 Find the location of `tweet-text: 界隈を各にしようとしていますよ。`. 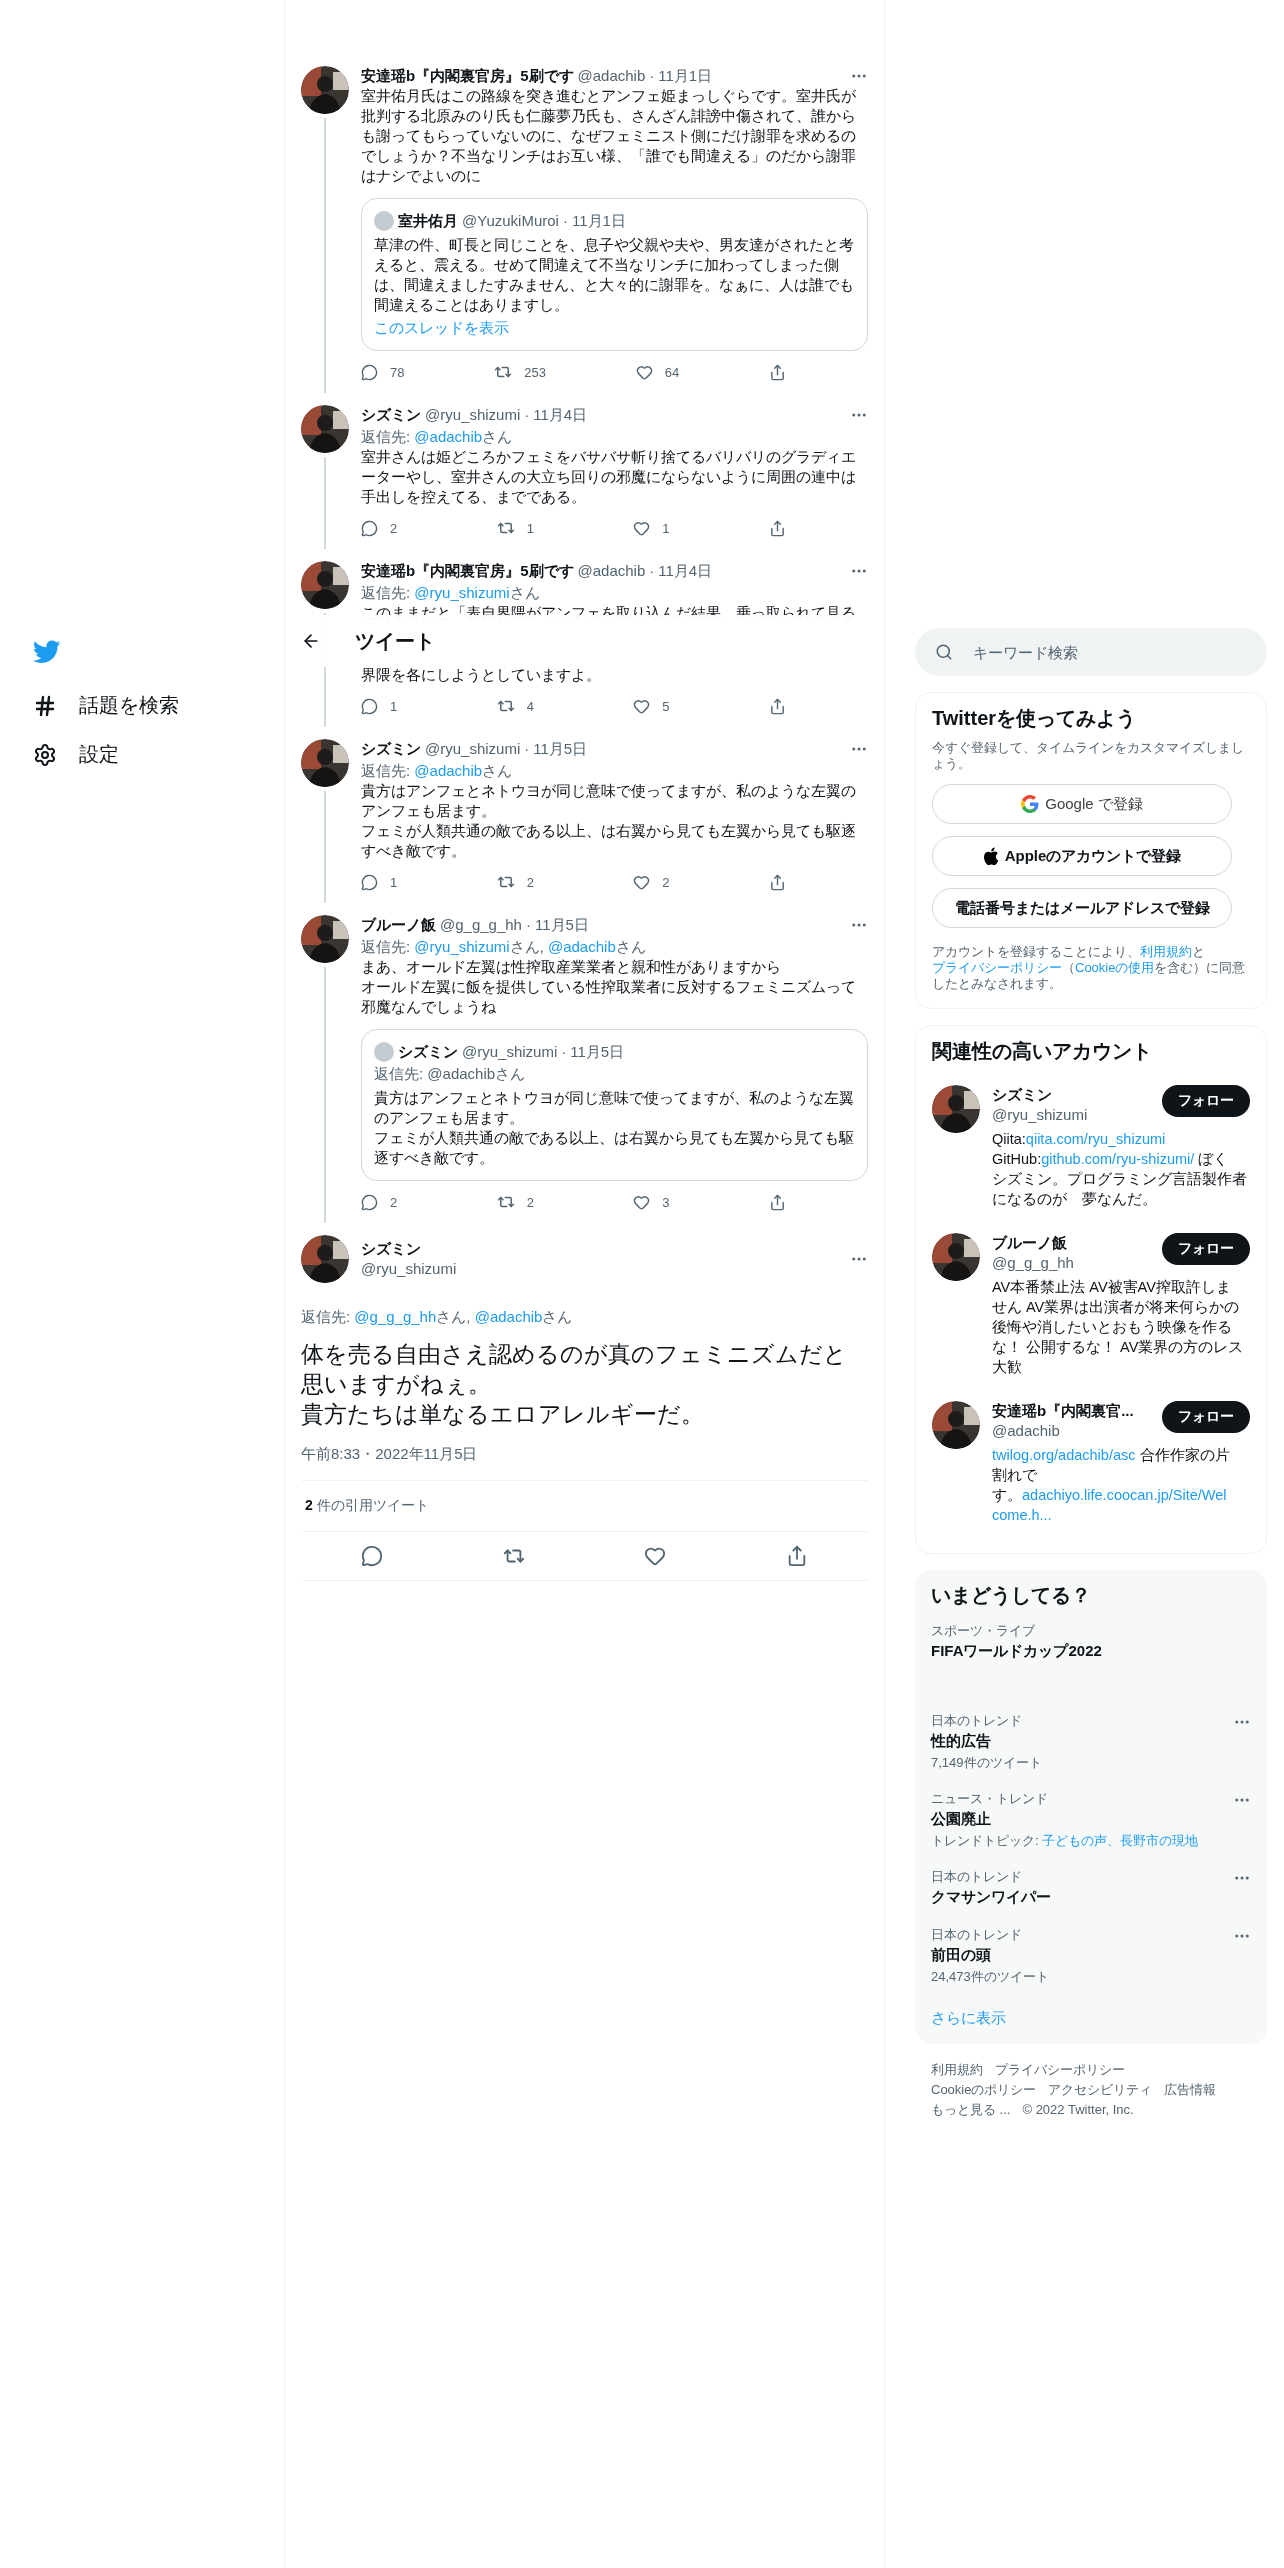

tweet-text: 界隈を各にしようとしていますよ。 is located at coordinates (481, 675).